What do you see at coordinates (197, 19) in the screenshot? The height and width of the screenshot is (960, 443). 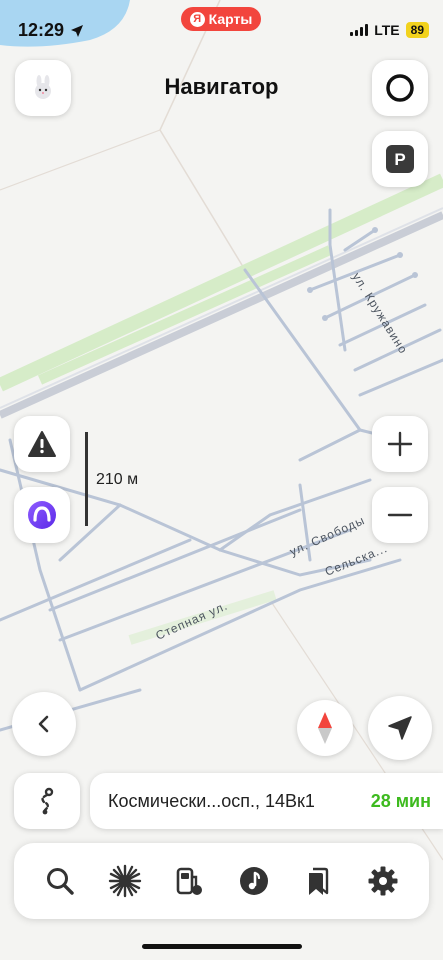 I see `yandex-logo-icon: Я` at bounding box center [197, 19].